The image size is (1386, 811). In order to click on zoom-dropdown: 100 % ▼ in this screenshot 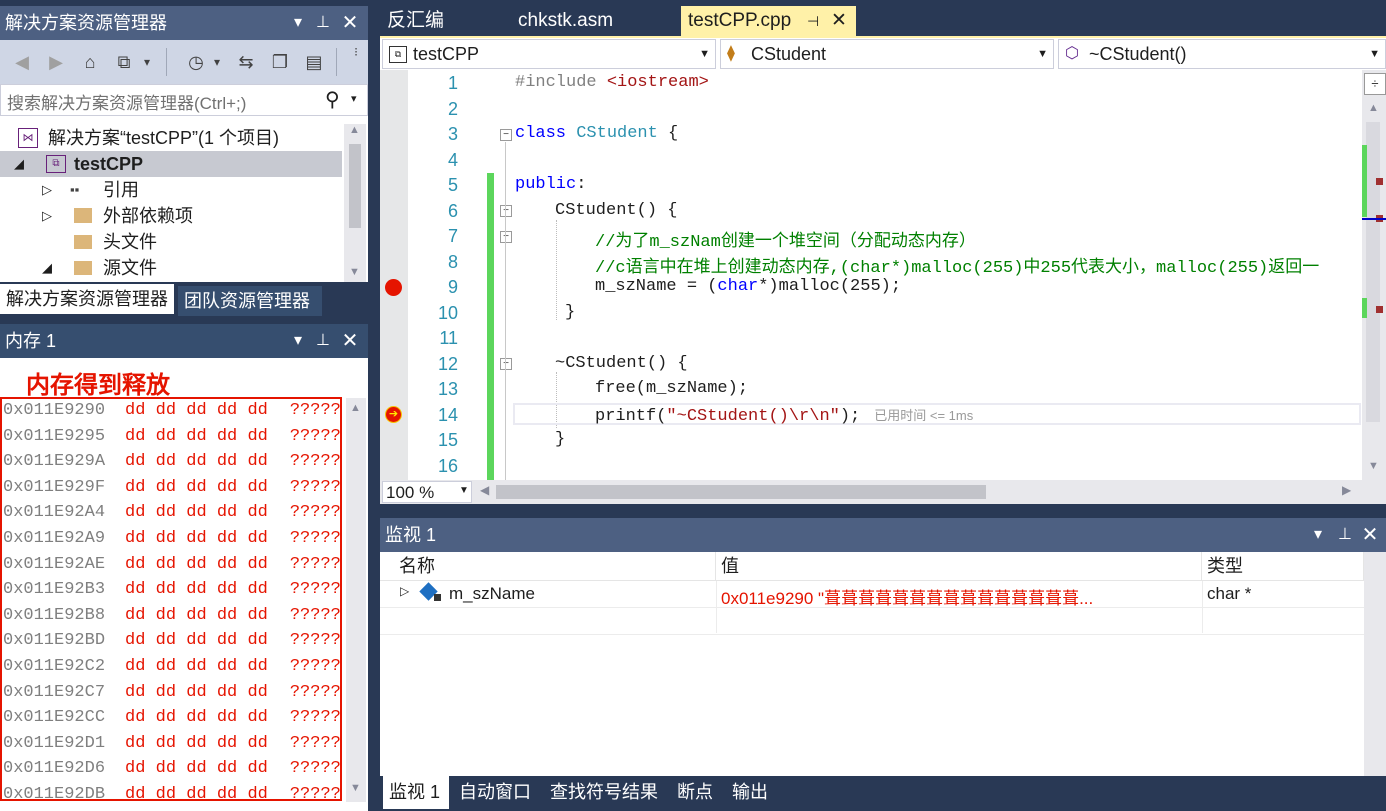, I will do `click(427, 492)`.